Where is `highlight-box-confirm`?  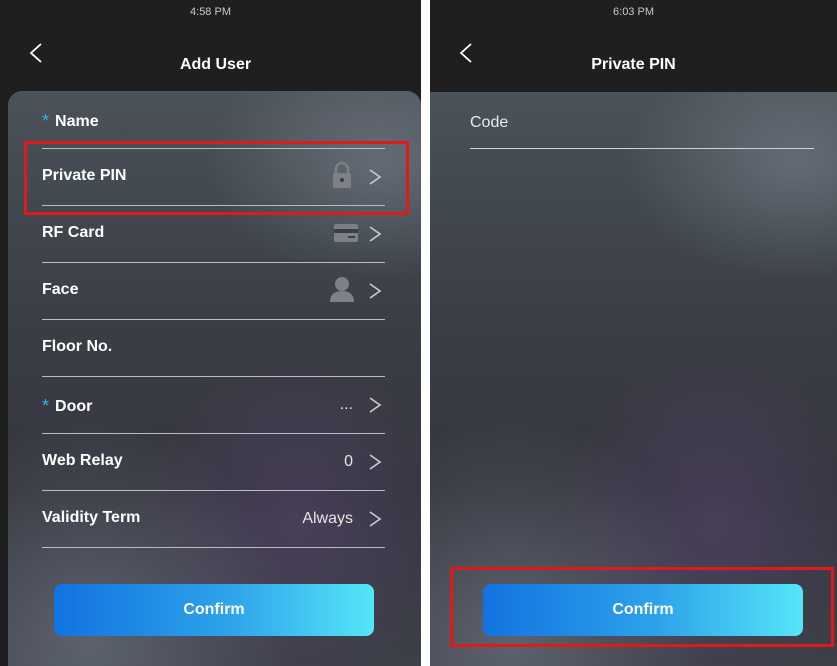 highlight-box-confirm is located at coordinates (642, 607).